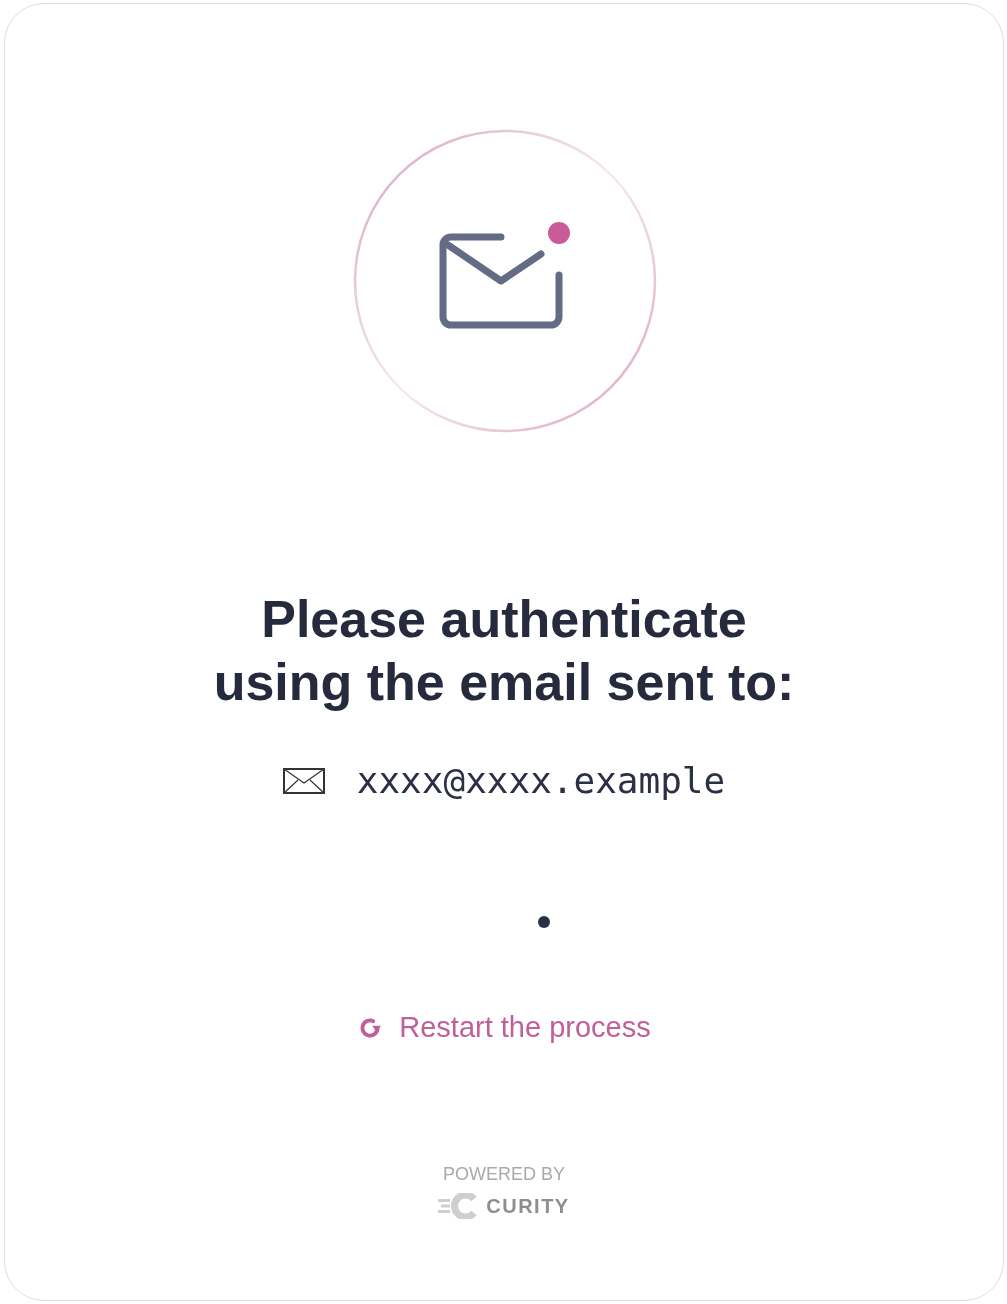 The height and width of the screenshot is (1304, 1007). What do you see at coordinates (541, 780) in the screenshot?
I see `email-address: xxxx@xxxx.example` at bounding box center [541, 780].